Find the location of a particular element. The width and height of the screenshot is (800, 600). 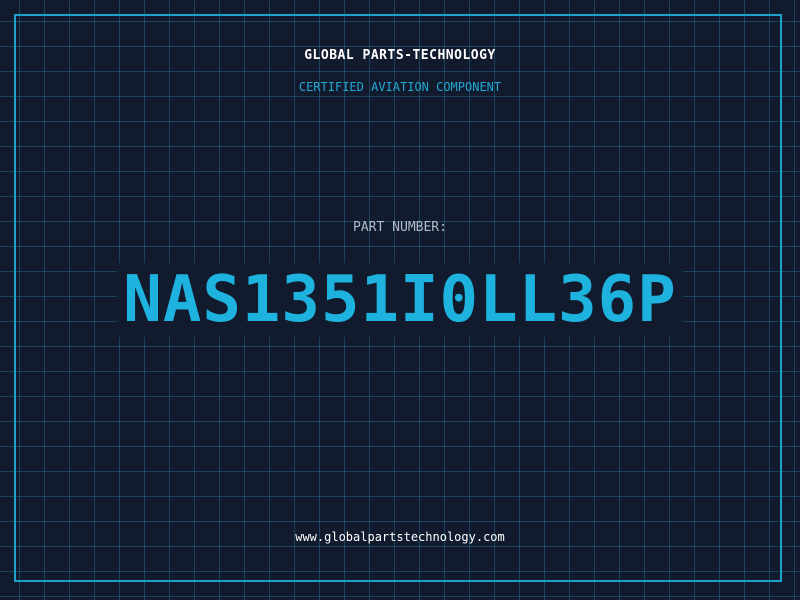

part-number-value: NAS1351I0LL36P is located at coordinates (400, 300).